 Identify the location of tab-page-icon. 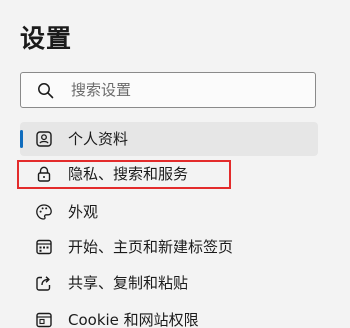
(44, 247).